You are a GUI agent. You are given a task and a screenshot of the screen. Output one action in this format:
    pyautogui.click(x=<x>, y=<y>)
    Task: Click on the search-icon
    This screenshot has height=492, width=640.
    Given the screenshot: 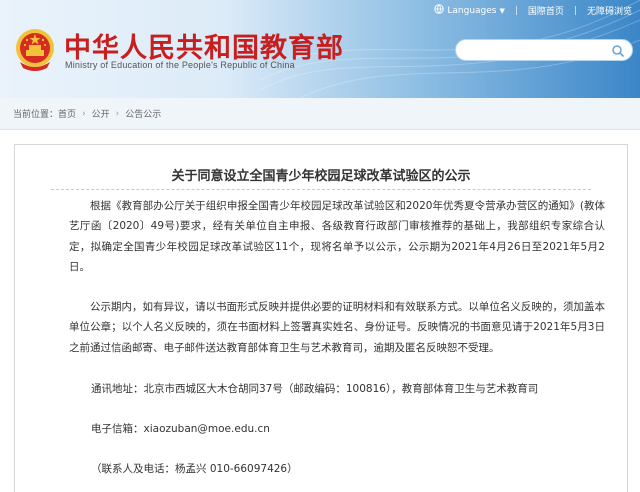 What is the action you would take?
    pyautogui.click(x=618, y=50)
    